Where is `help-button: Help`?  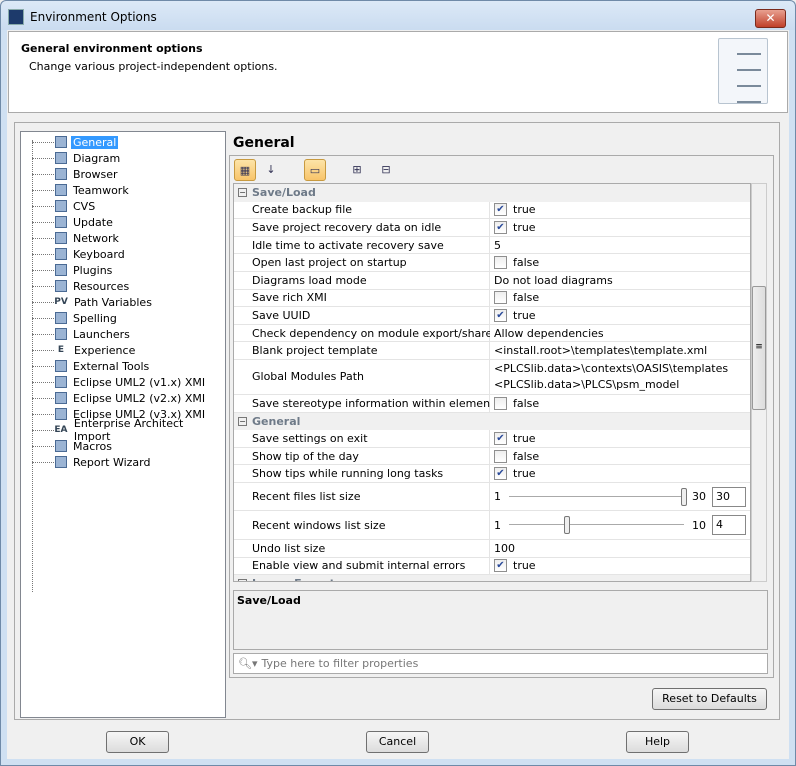 help-button: Help is located at coordinates (657, 742).